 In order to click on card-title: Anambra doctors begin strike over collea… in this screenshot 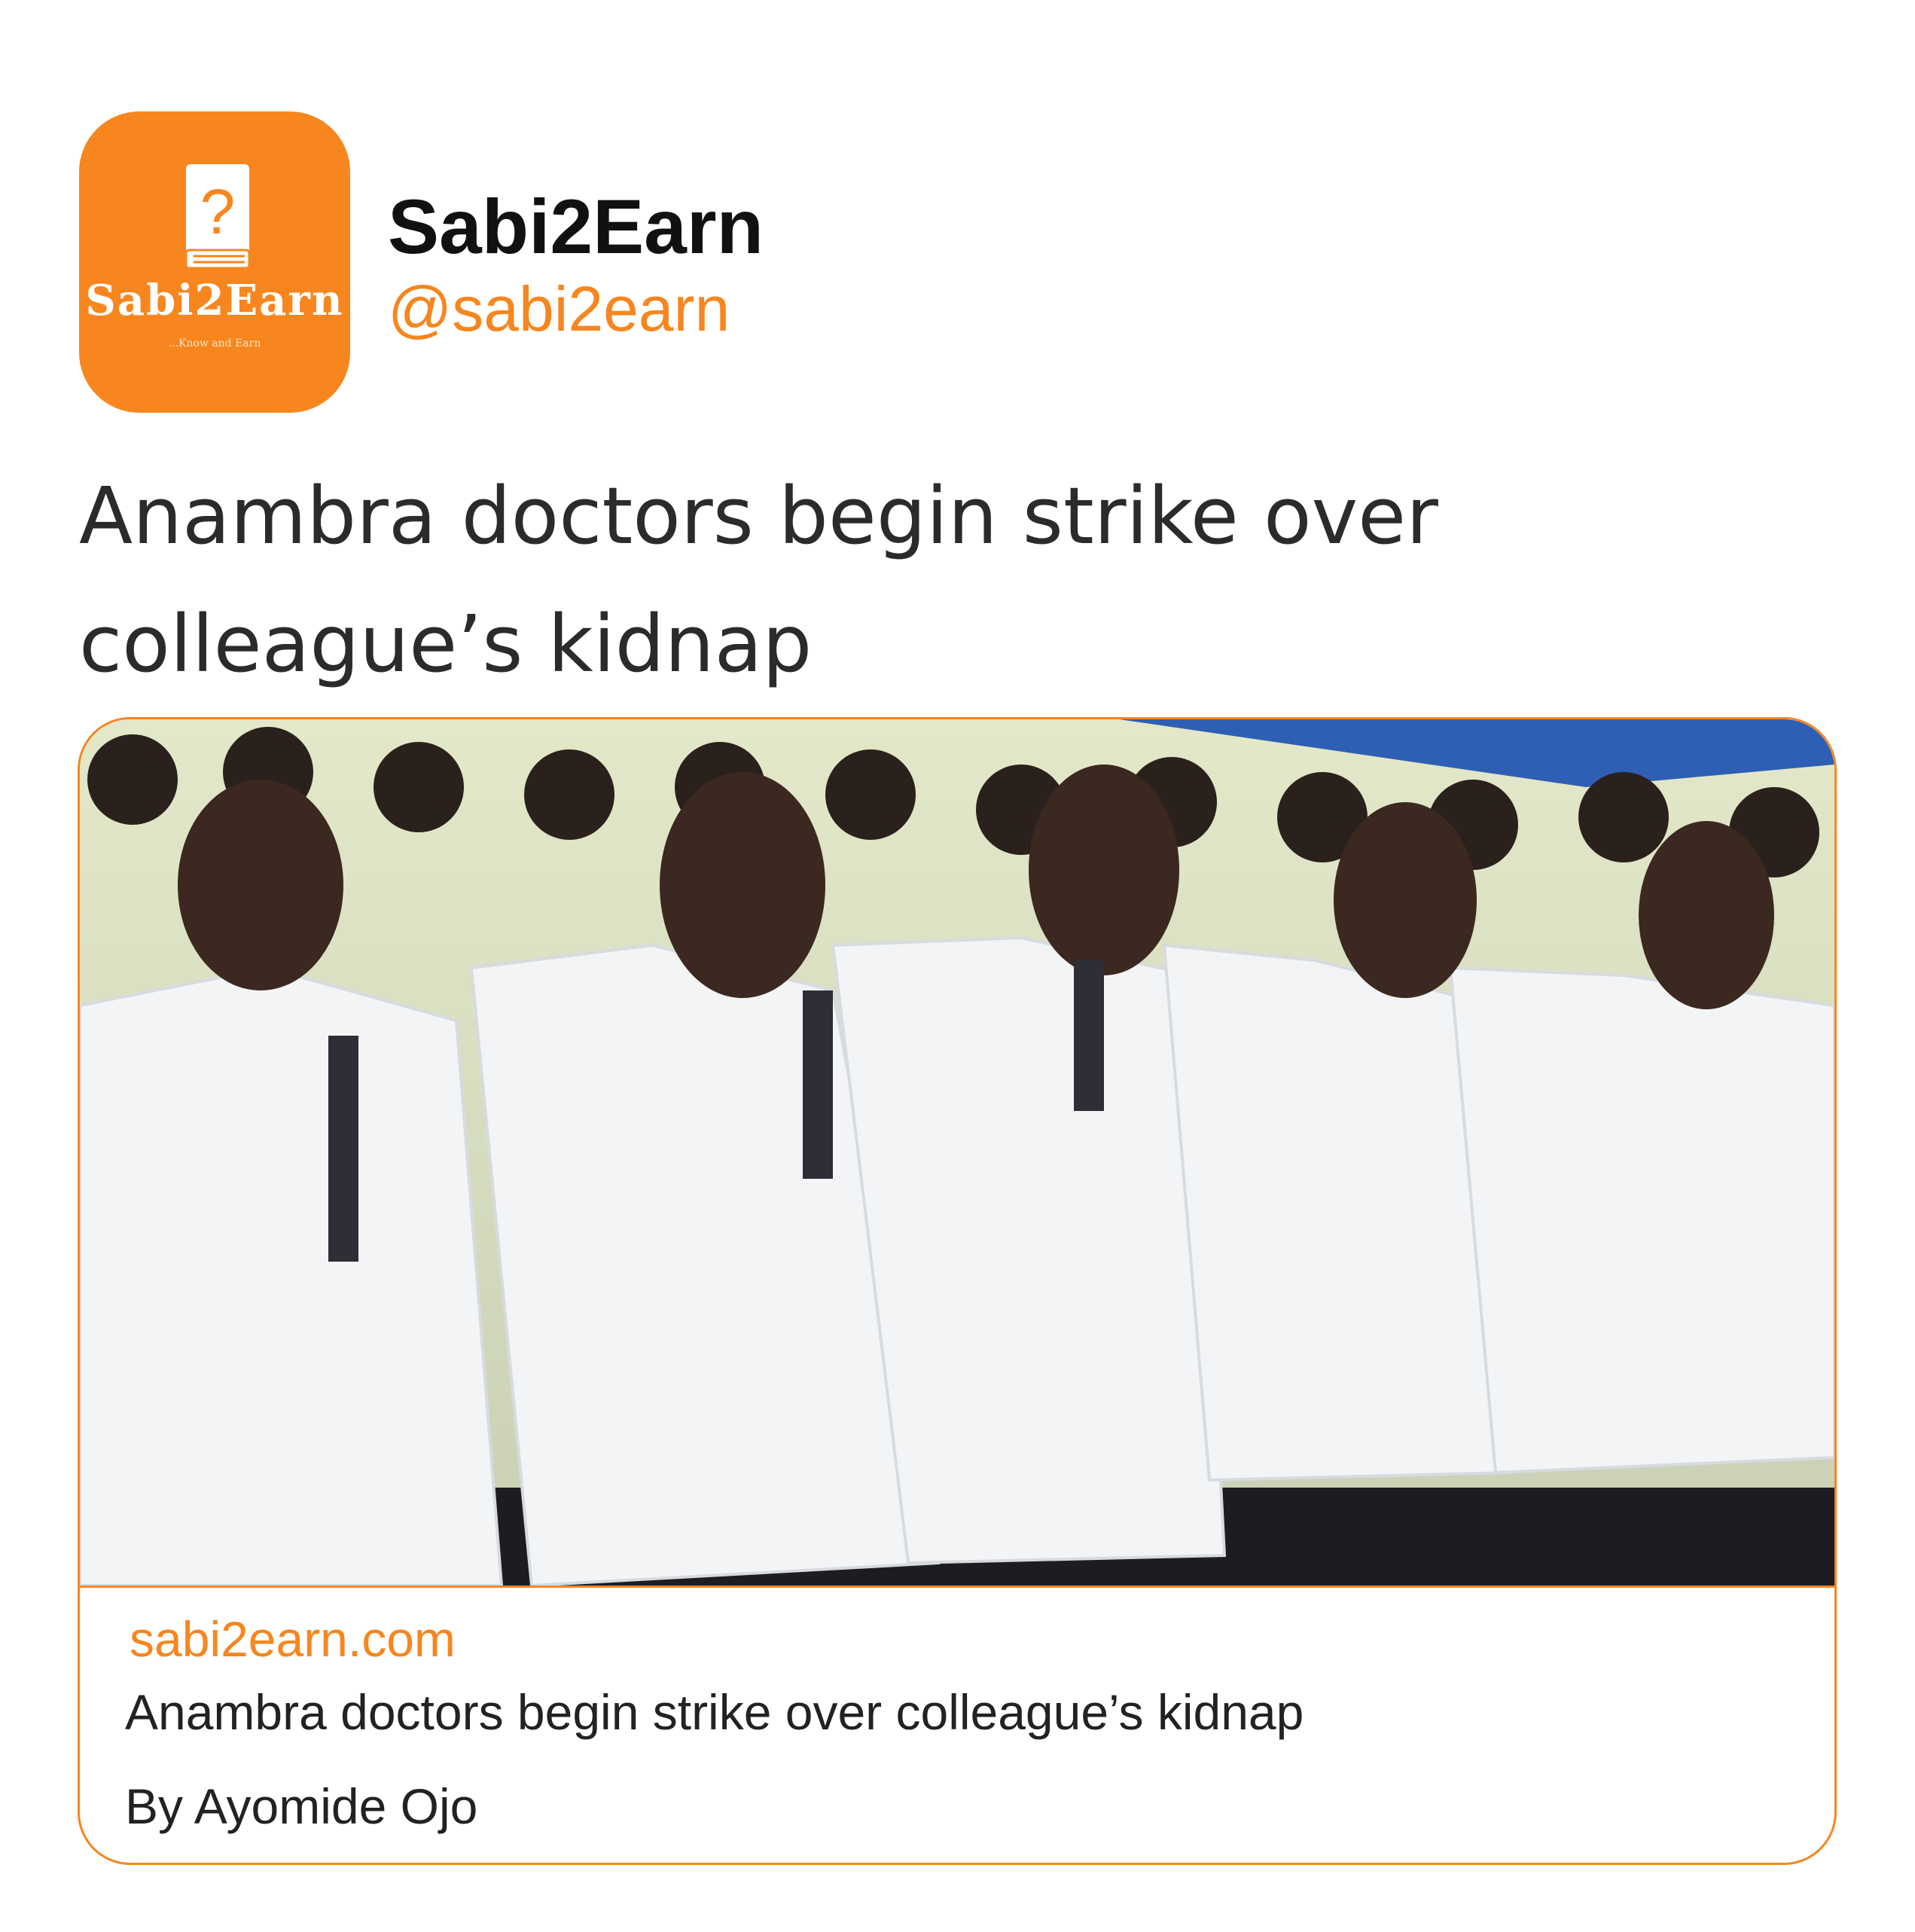, I will do `click(714, 1712)`.